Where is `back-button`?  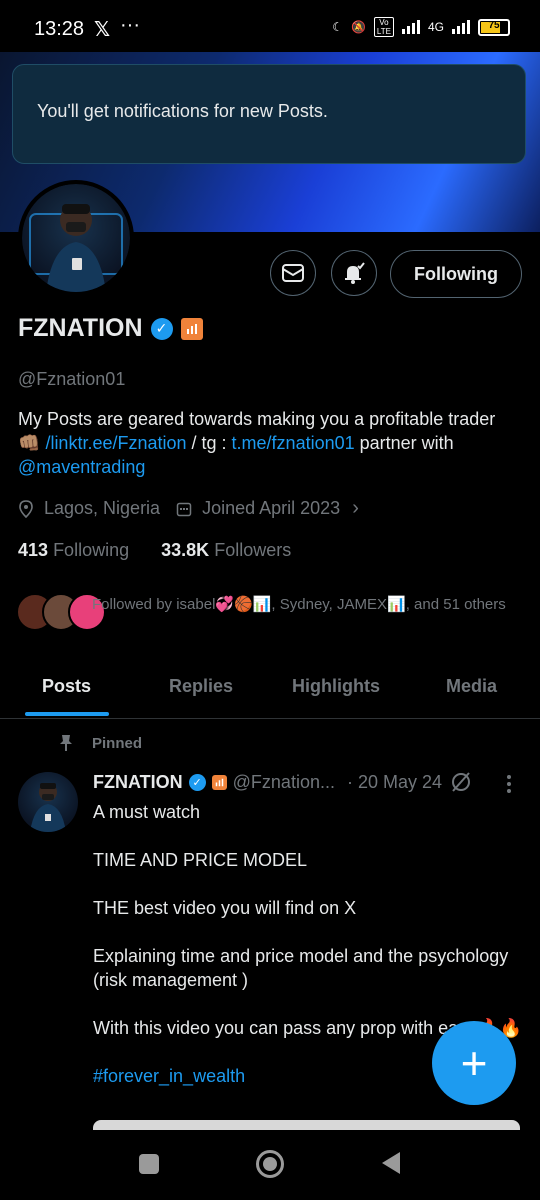 back-button is located at coordinates (391, 1163).